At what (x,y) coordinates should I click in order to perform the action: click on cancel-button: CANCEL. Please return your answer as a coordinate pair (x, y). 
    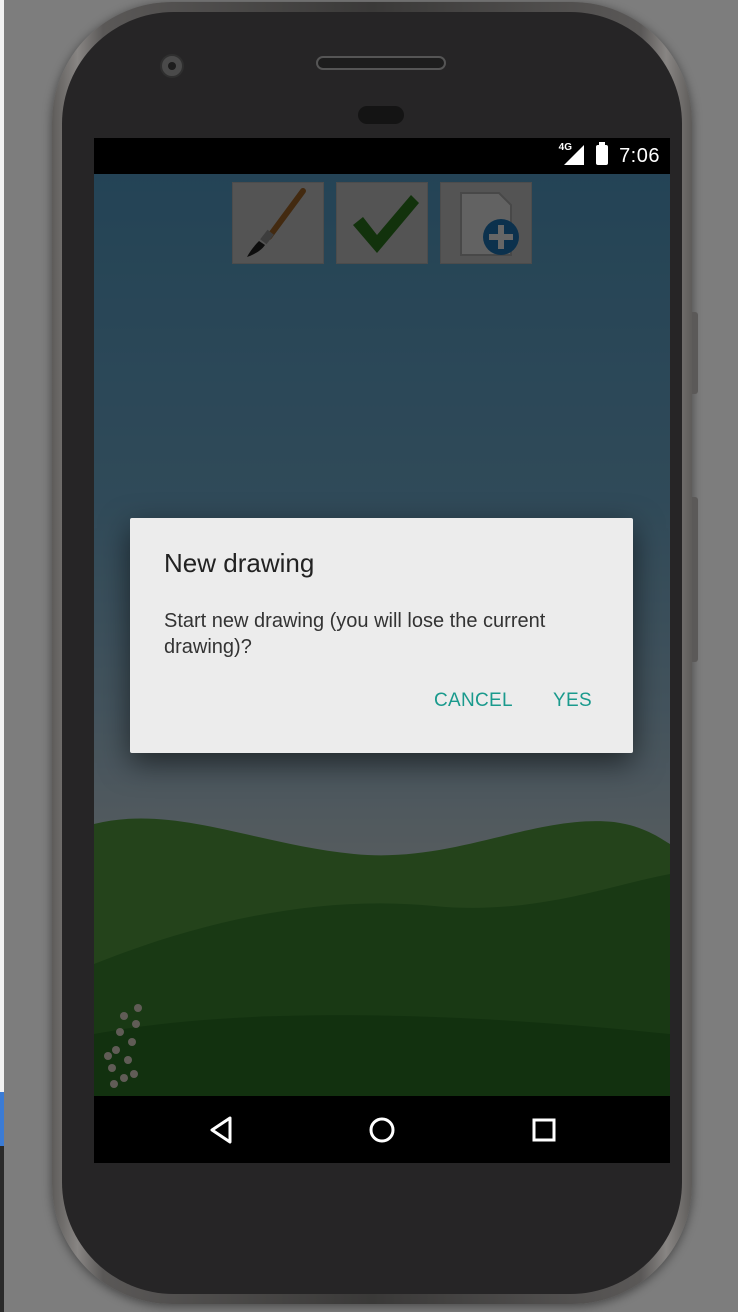
    Looking at the image, I should click on (473, 701).